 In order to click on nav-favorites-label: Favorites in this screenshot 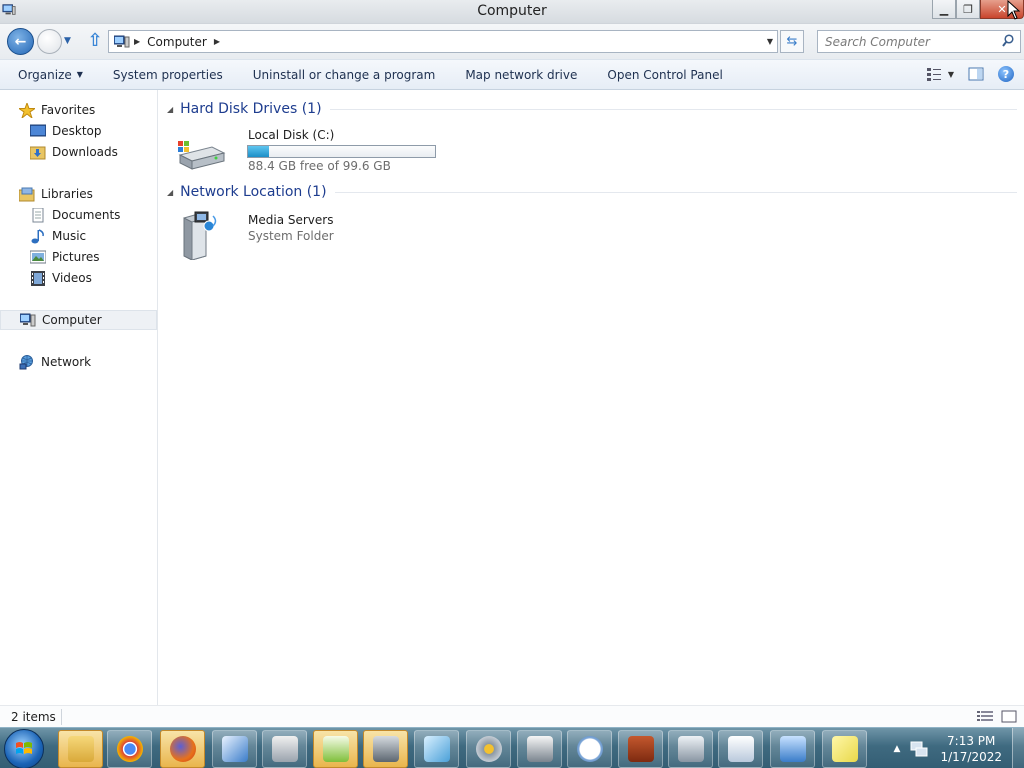, I will do `click(68, 110)`.